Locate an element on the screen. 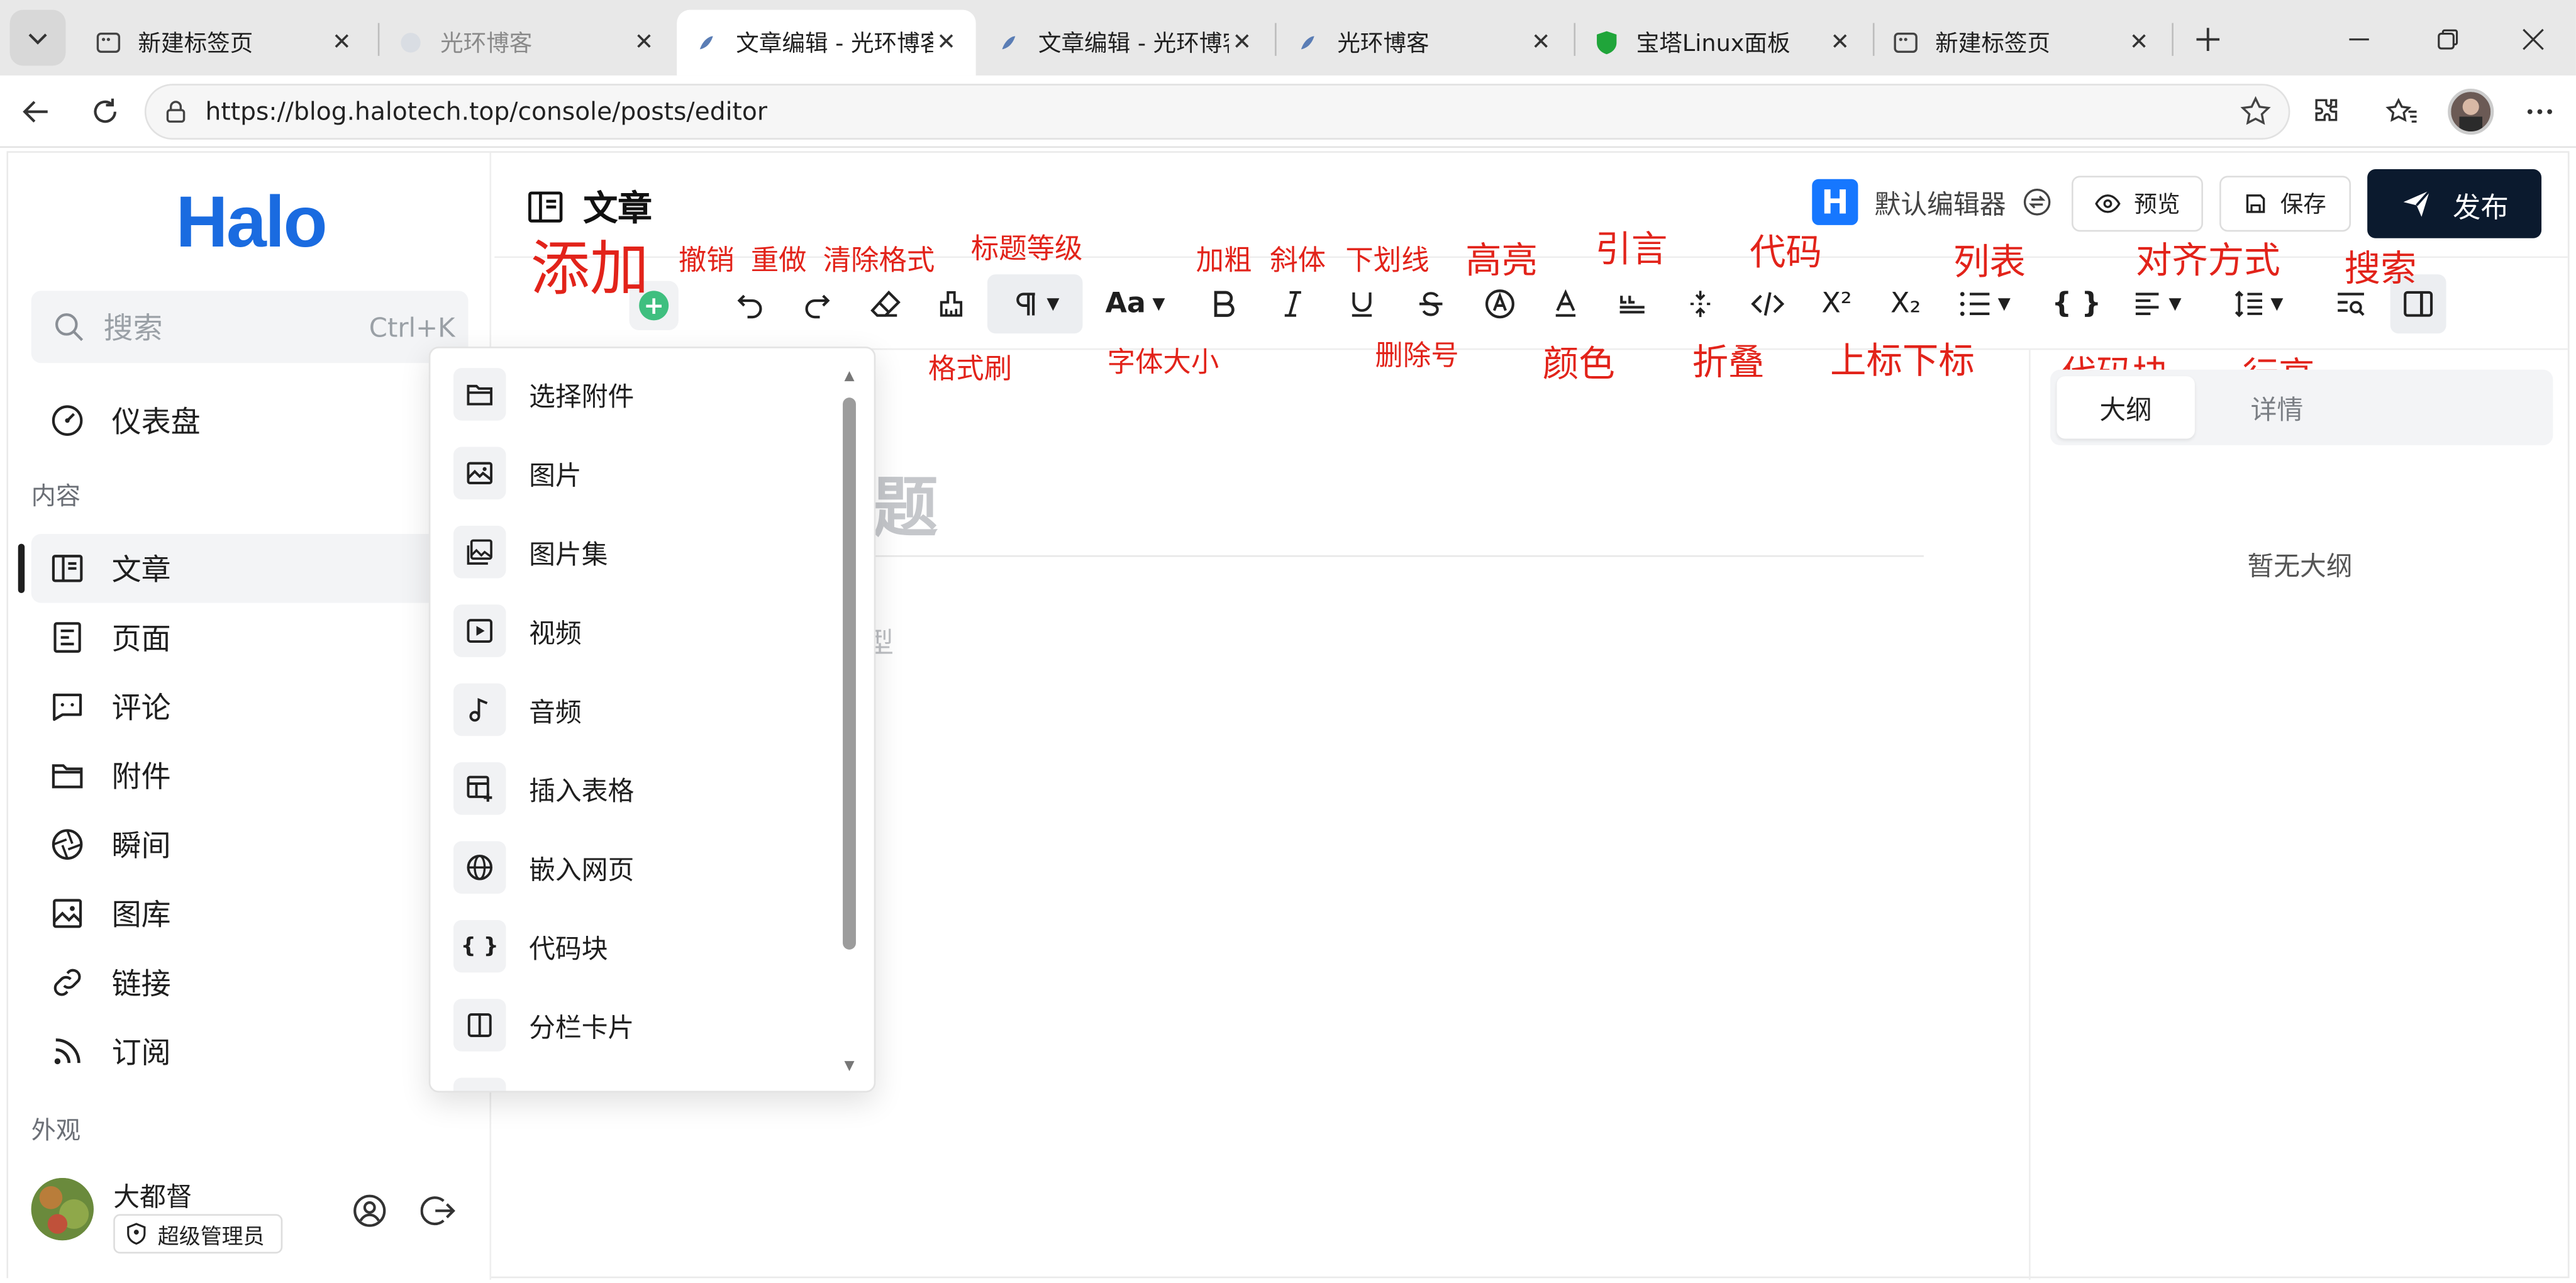 The image size is (2576, 1283). sidebar-item-attachments: 附件 is located at coordinates (250, 775).